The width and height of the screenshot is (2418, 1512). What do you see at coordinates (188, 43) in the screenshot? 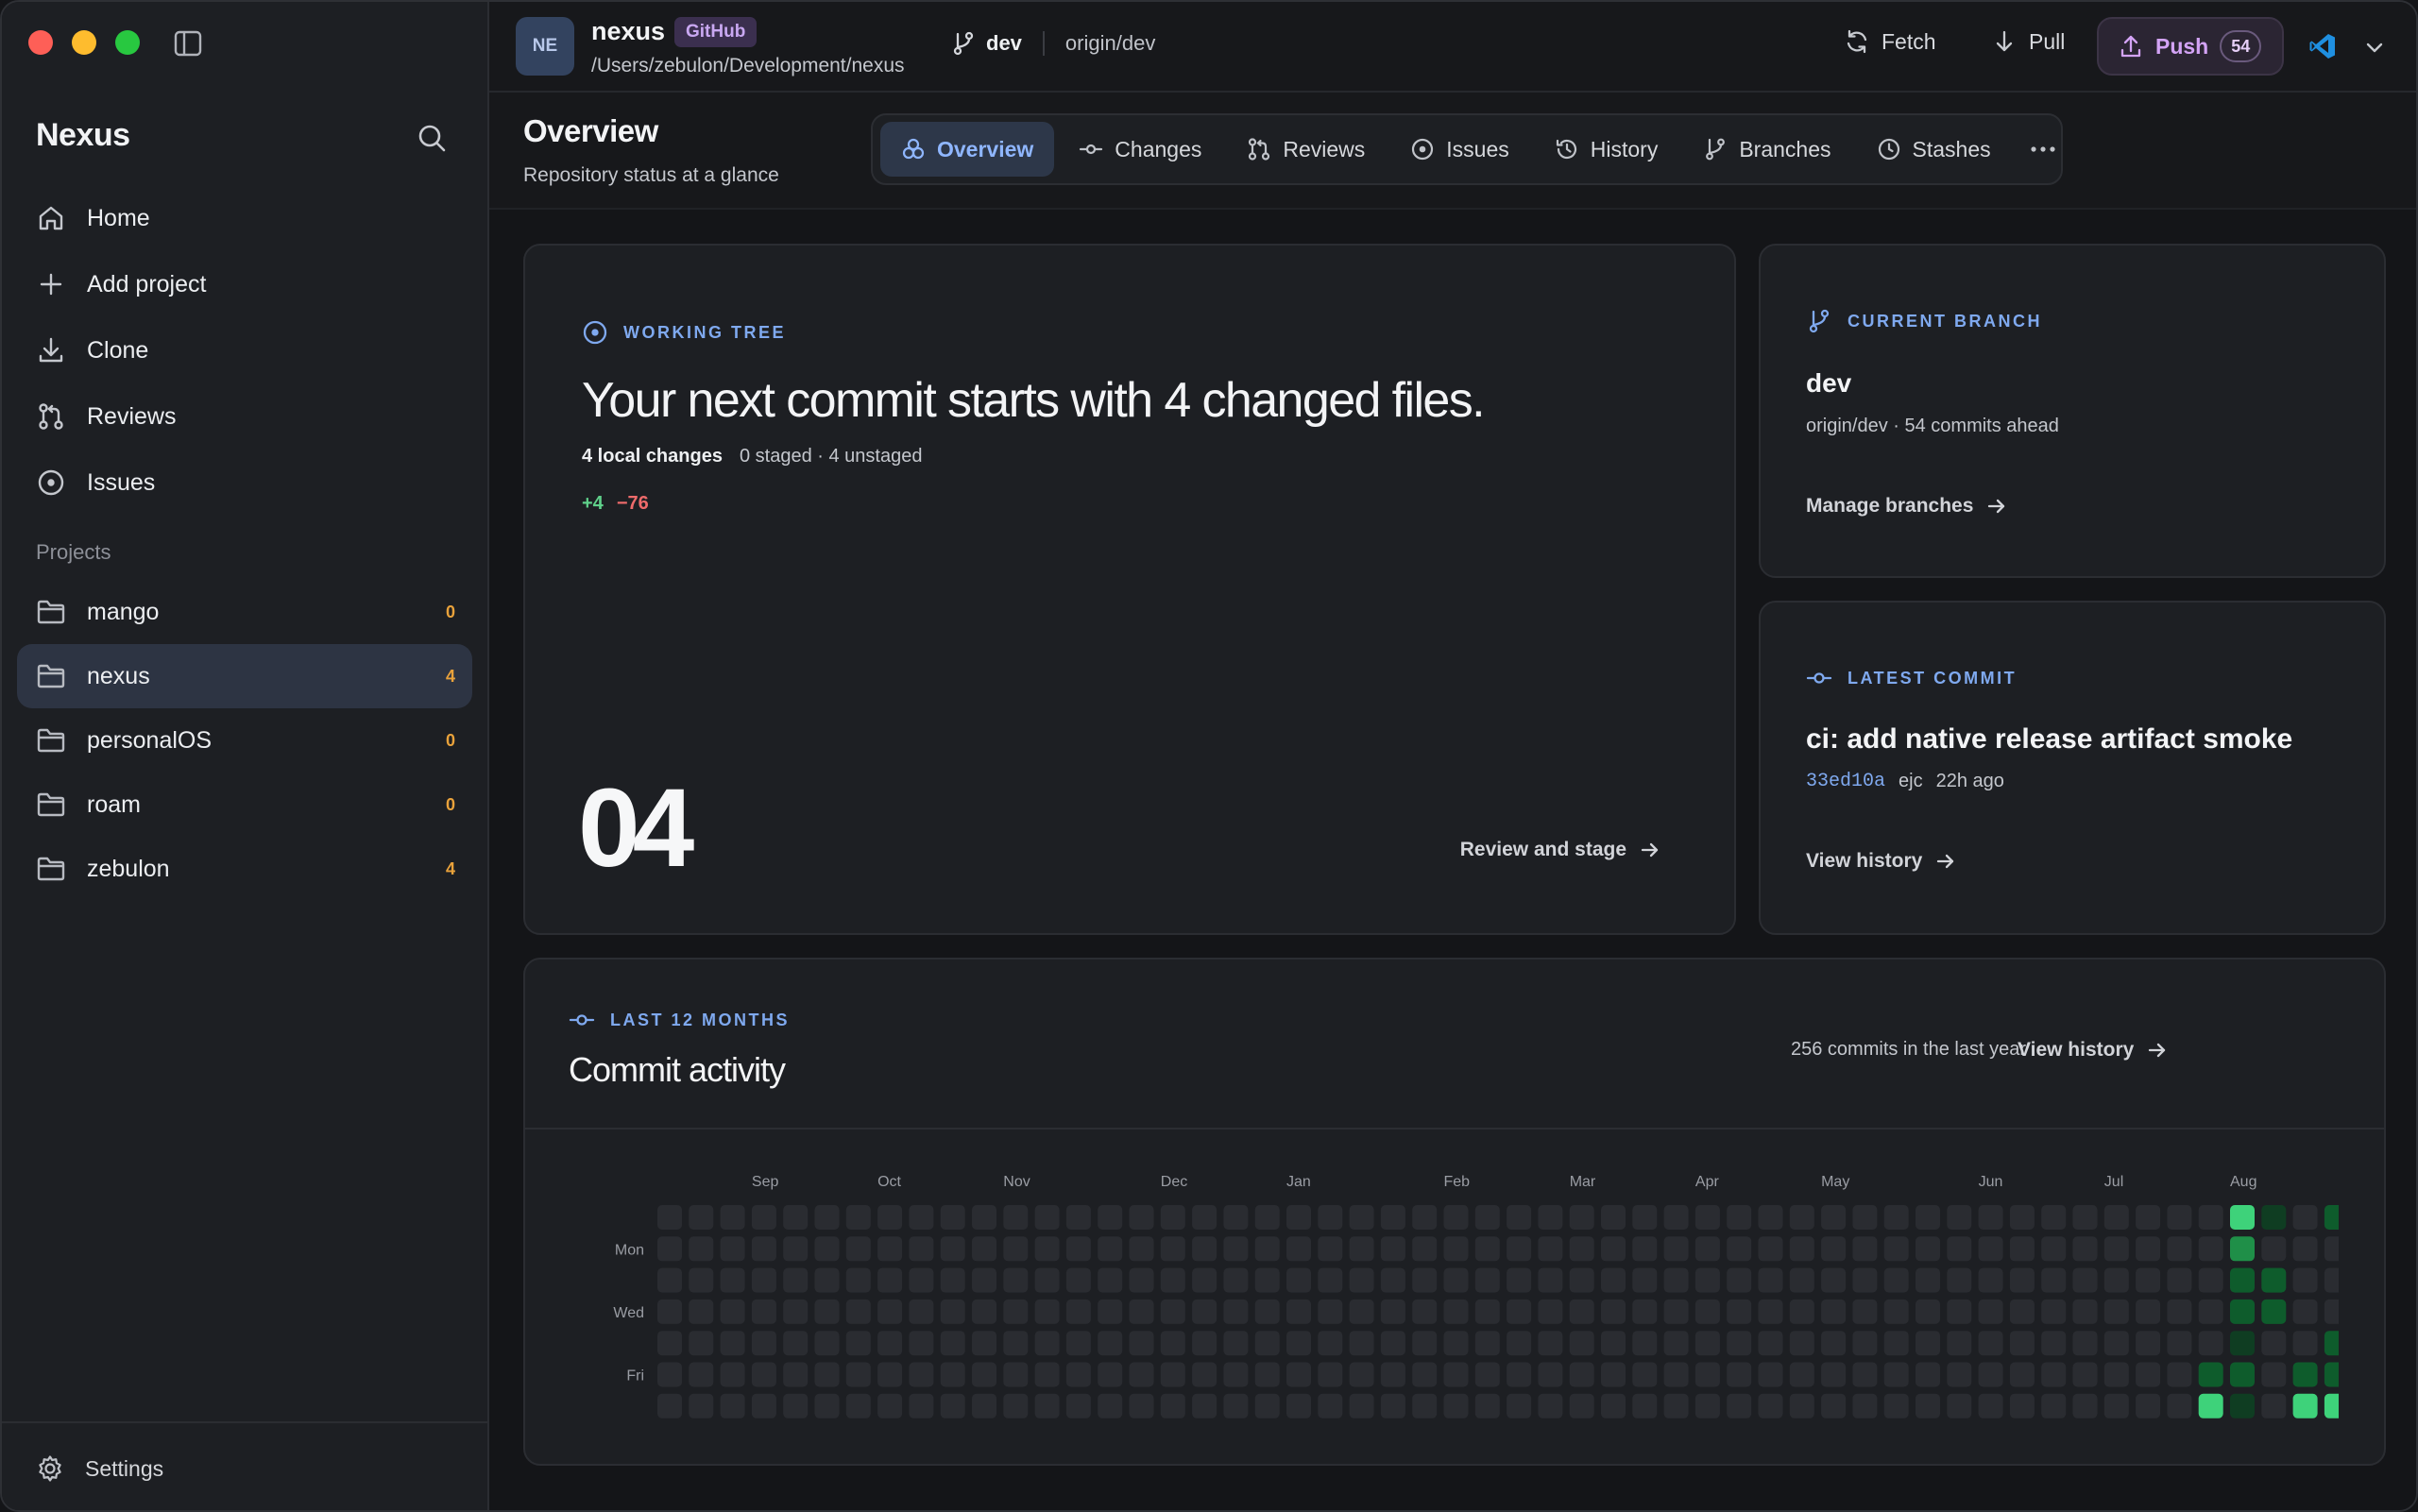
I see `sidebar-toggle-icon` at bounding box center [188, 43].